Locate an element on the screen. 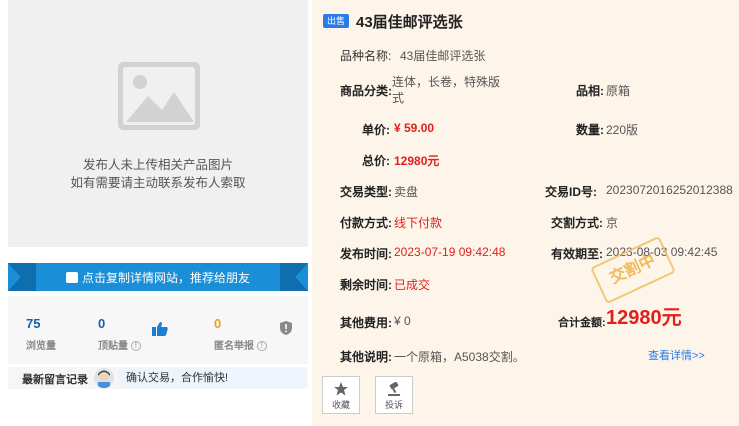 The image size is (739, 426). trade-type-value: 卖盘 is located at coordinates (406, 192).